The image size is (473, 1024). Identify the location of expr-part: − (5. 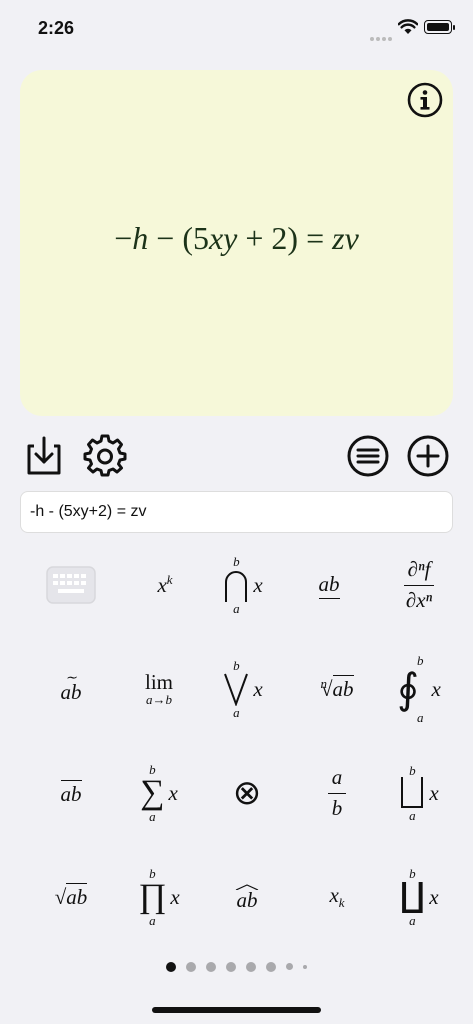
(178, 238).